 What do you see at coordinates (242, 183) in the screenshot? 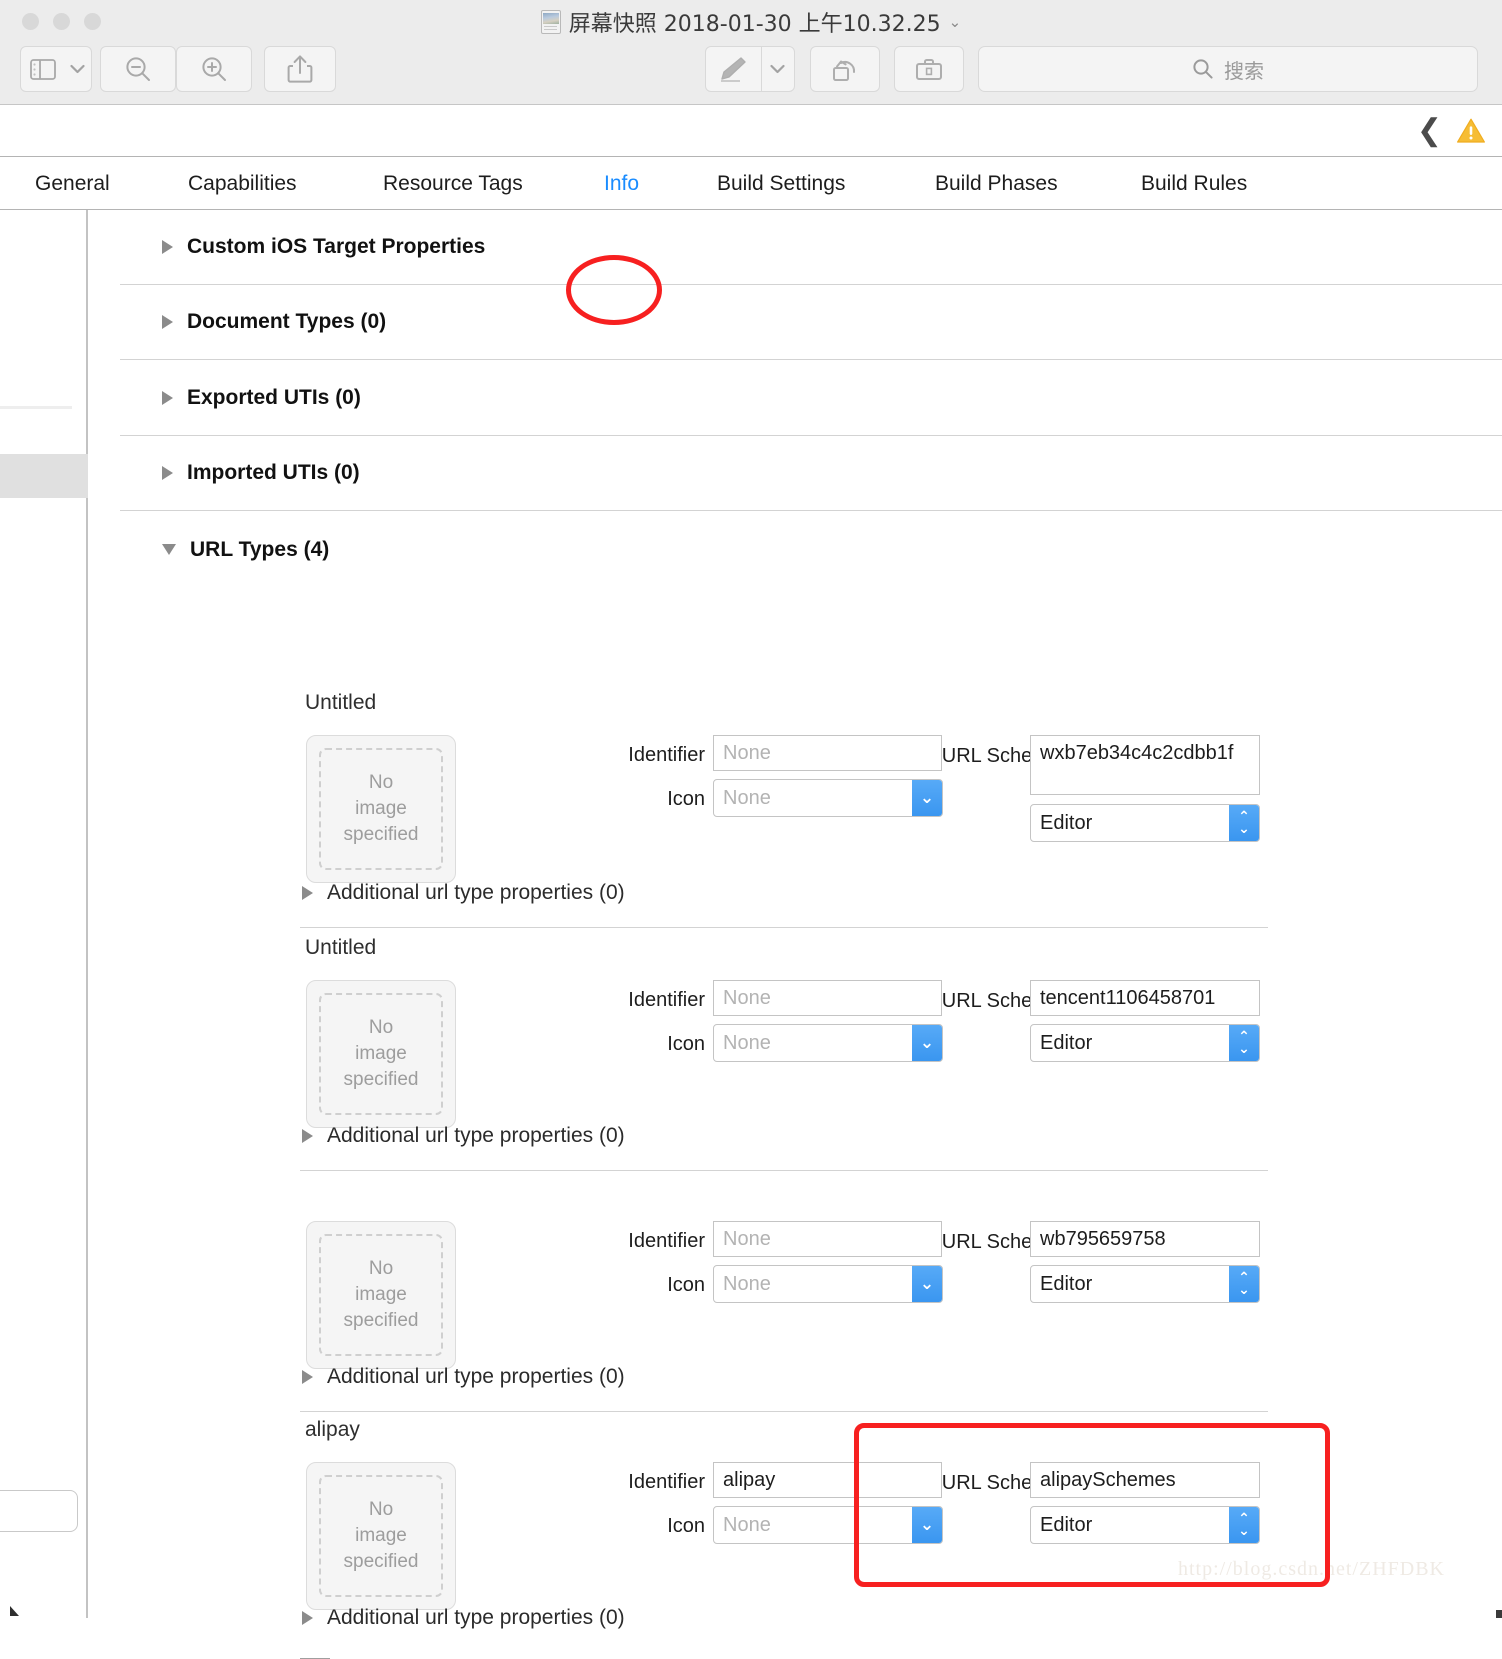
I see `tab-capabilities: Capabilities` at bounding box center [242, 183].